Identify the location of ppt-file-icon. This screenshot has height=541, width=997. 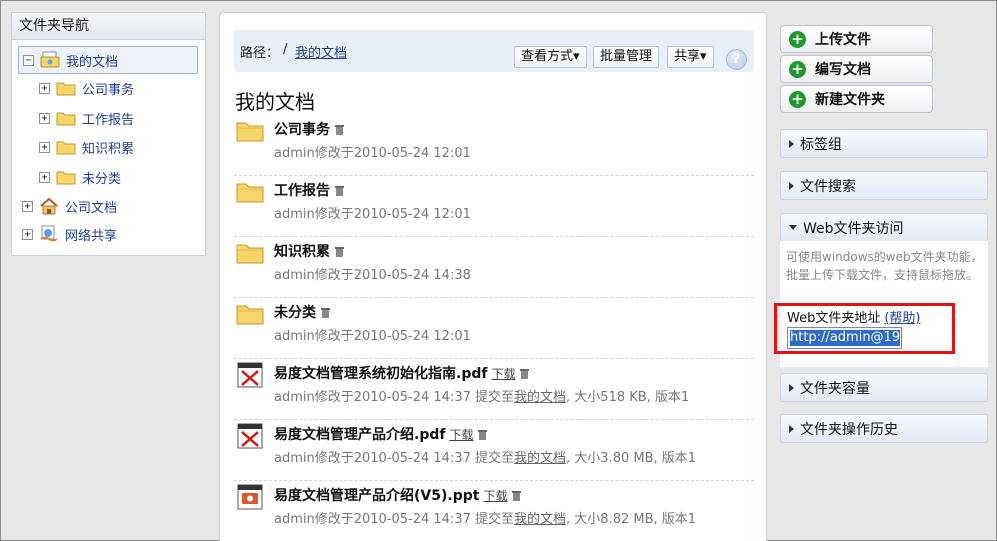
(250, 497).